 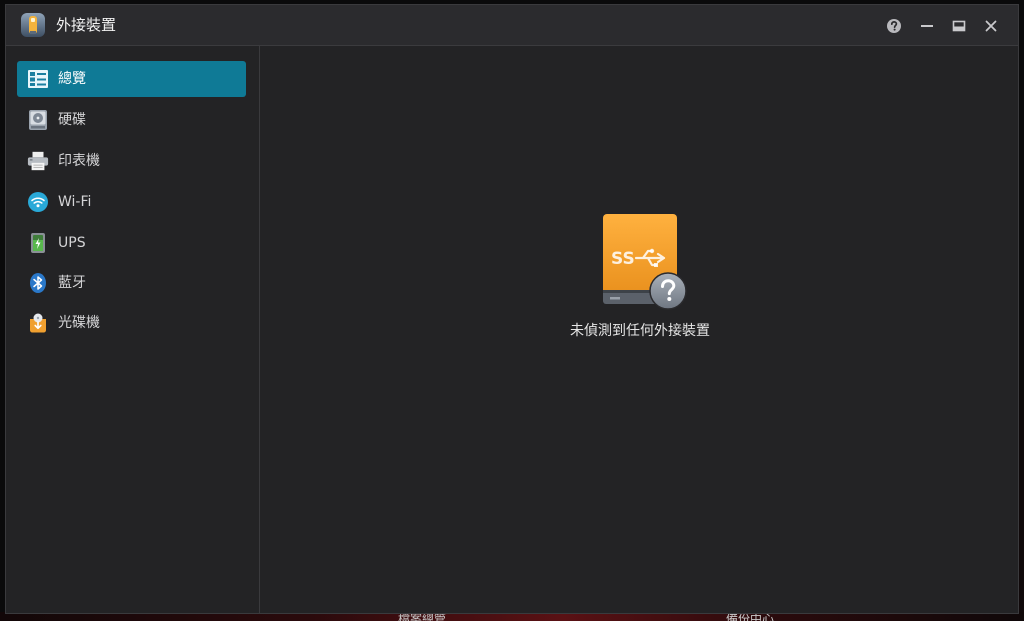 What do you see at coordinates (72, 79) in the screenshot?
I see `sidebar-item-label: 總覽` at bounding box center [72, 79].